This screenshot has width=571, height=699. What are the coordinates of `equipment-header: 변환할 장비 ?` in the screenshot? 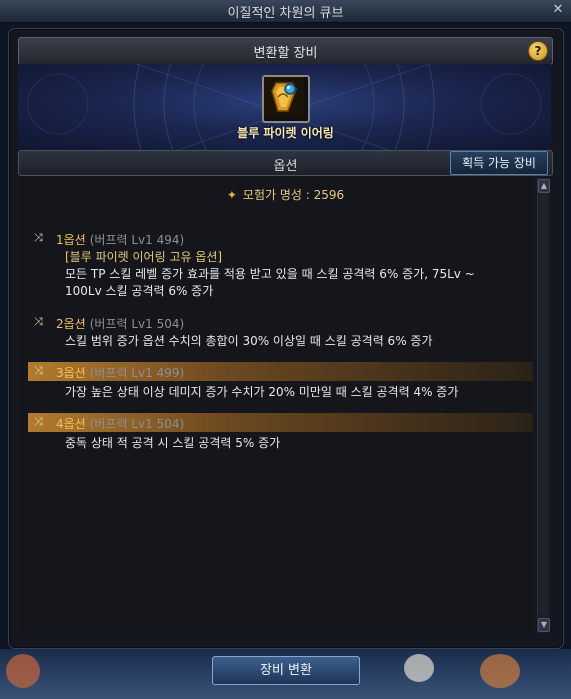 It's located at (285, 51).